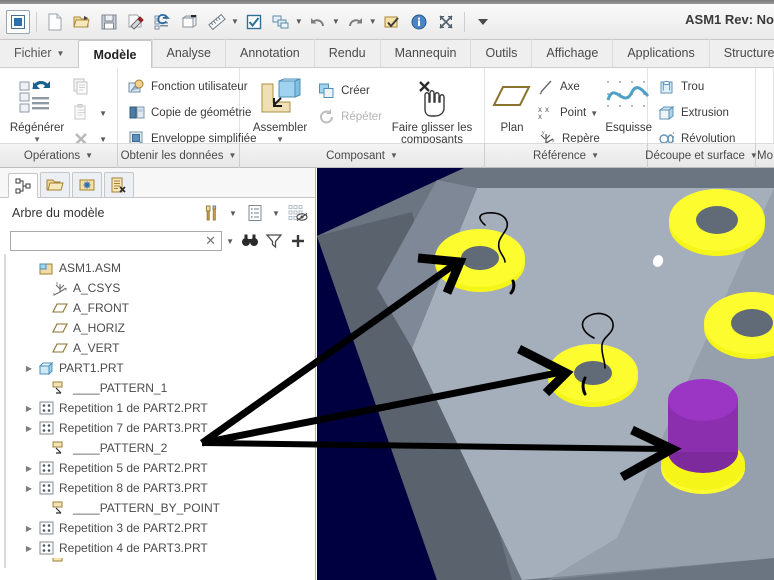 Image resolution: width=774 pixels, height=580 pixels. Describe the element at coordinates (298, 241) in the screenshot. I see `add-icon` at that location.